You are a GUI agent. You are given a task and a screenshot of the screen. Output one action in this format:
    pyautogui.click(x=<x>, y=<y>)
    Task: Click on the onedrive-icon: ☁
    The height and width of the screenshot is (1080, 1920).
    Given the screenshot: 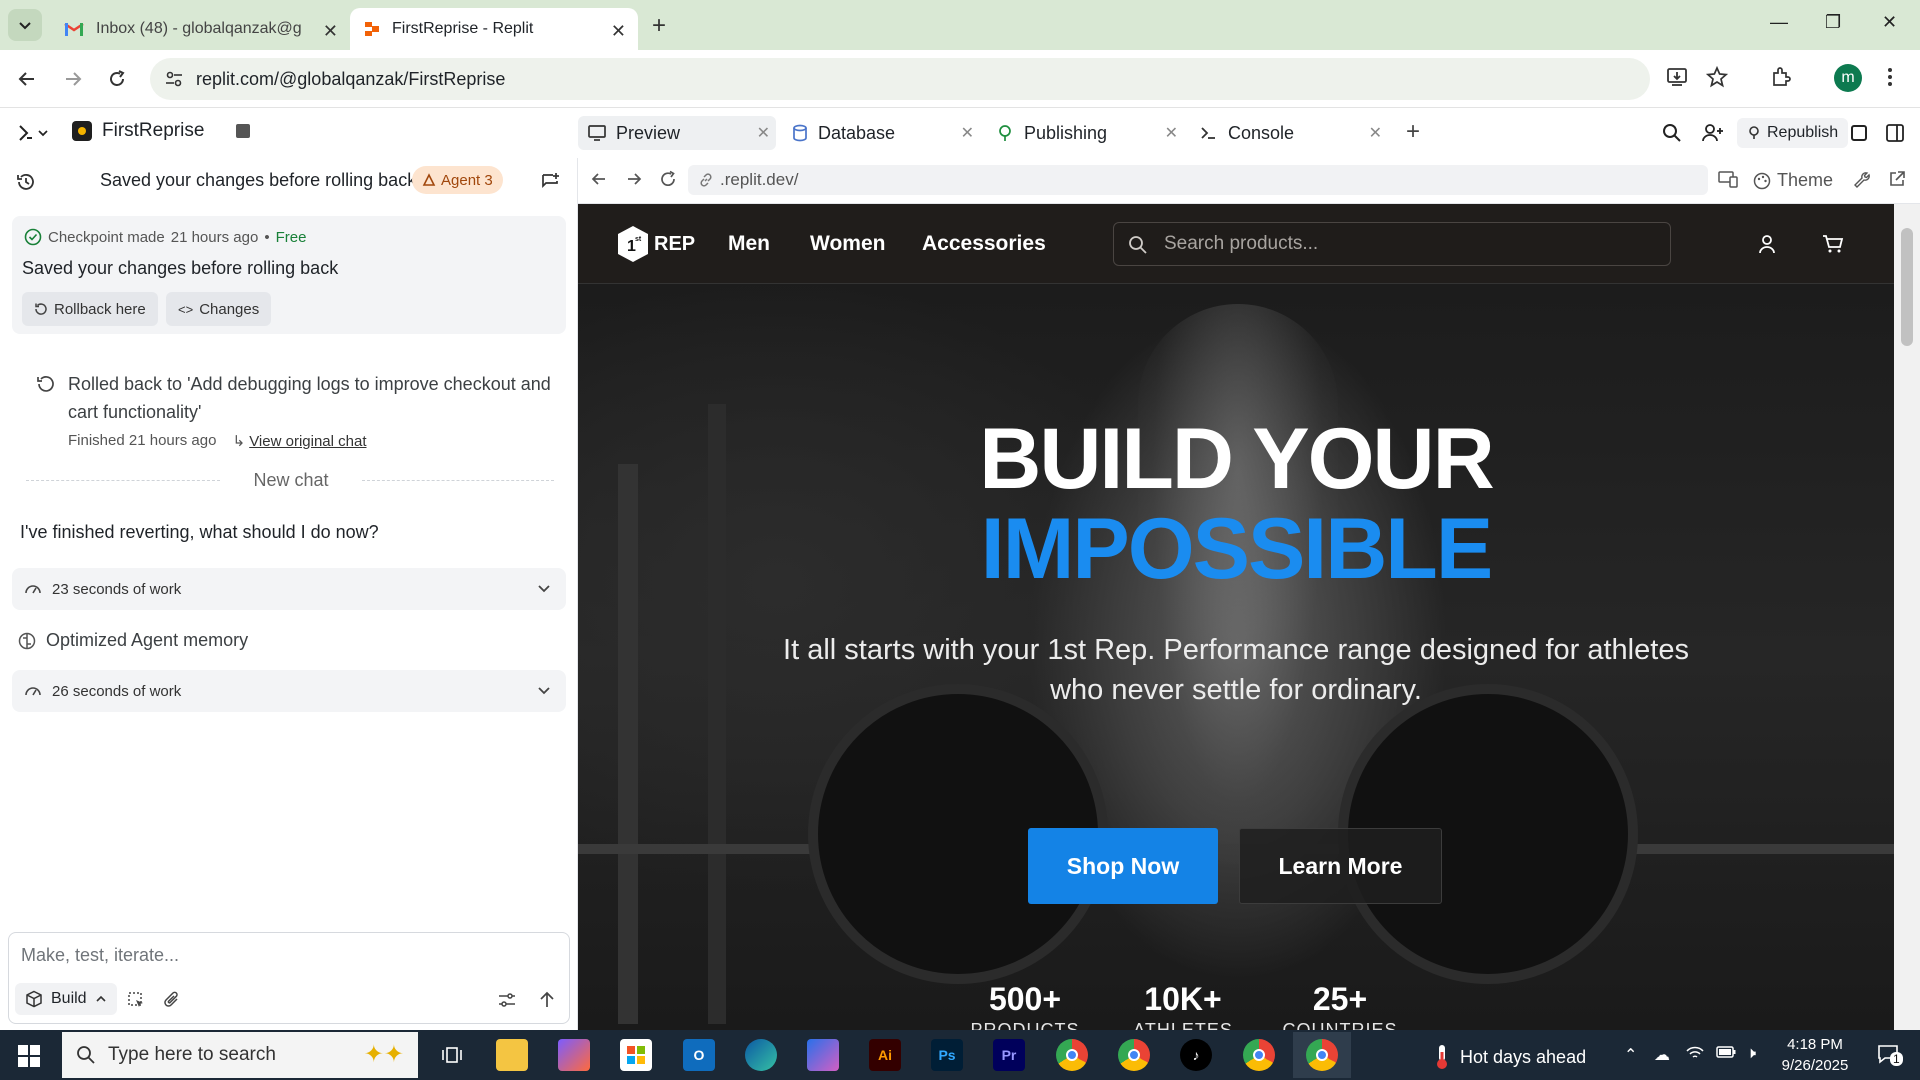 What is the action you would take?
    pyautogui.click(x=1662, y=1055)
    